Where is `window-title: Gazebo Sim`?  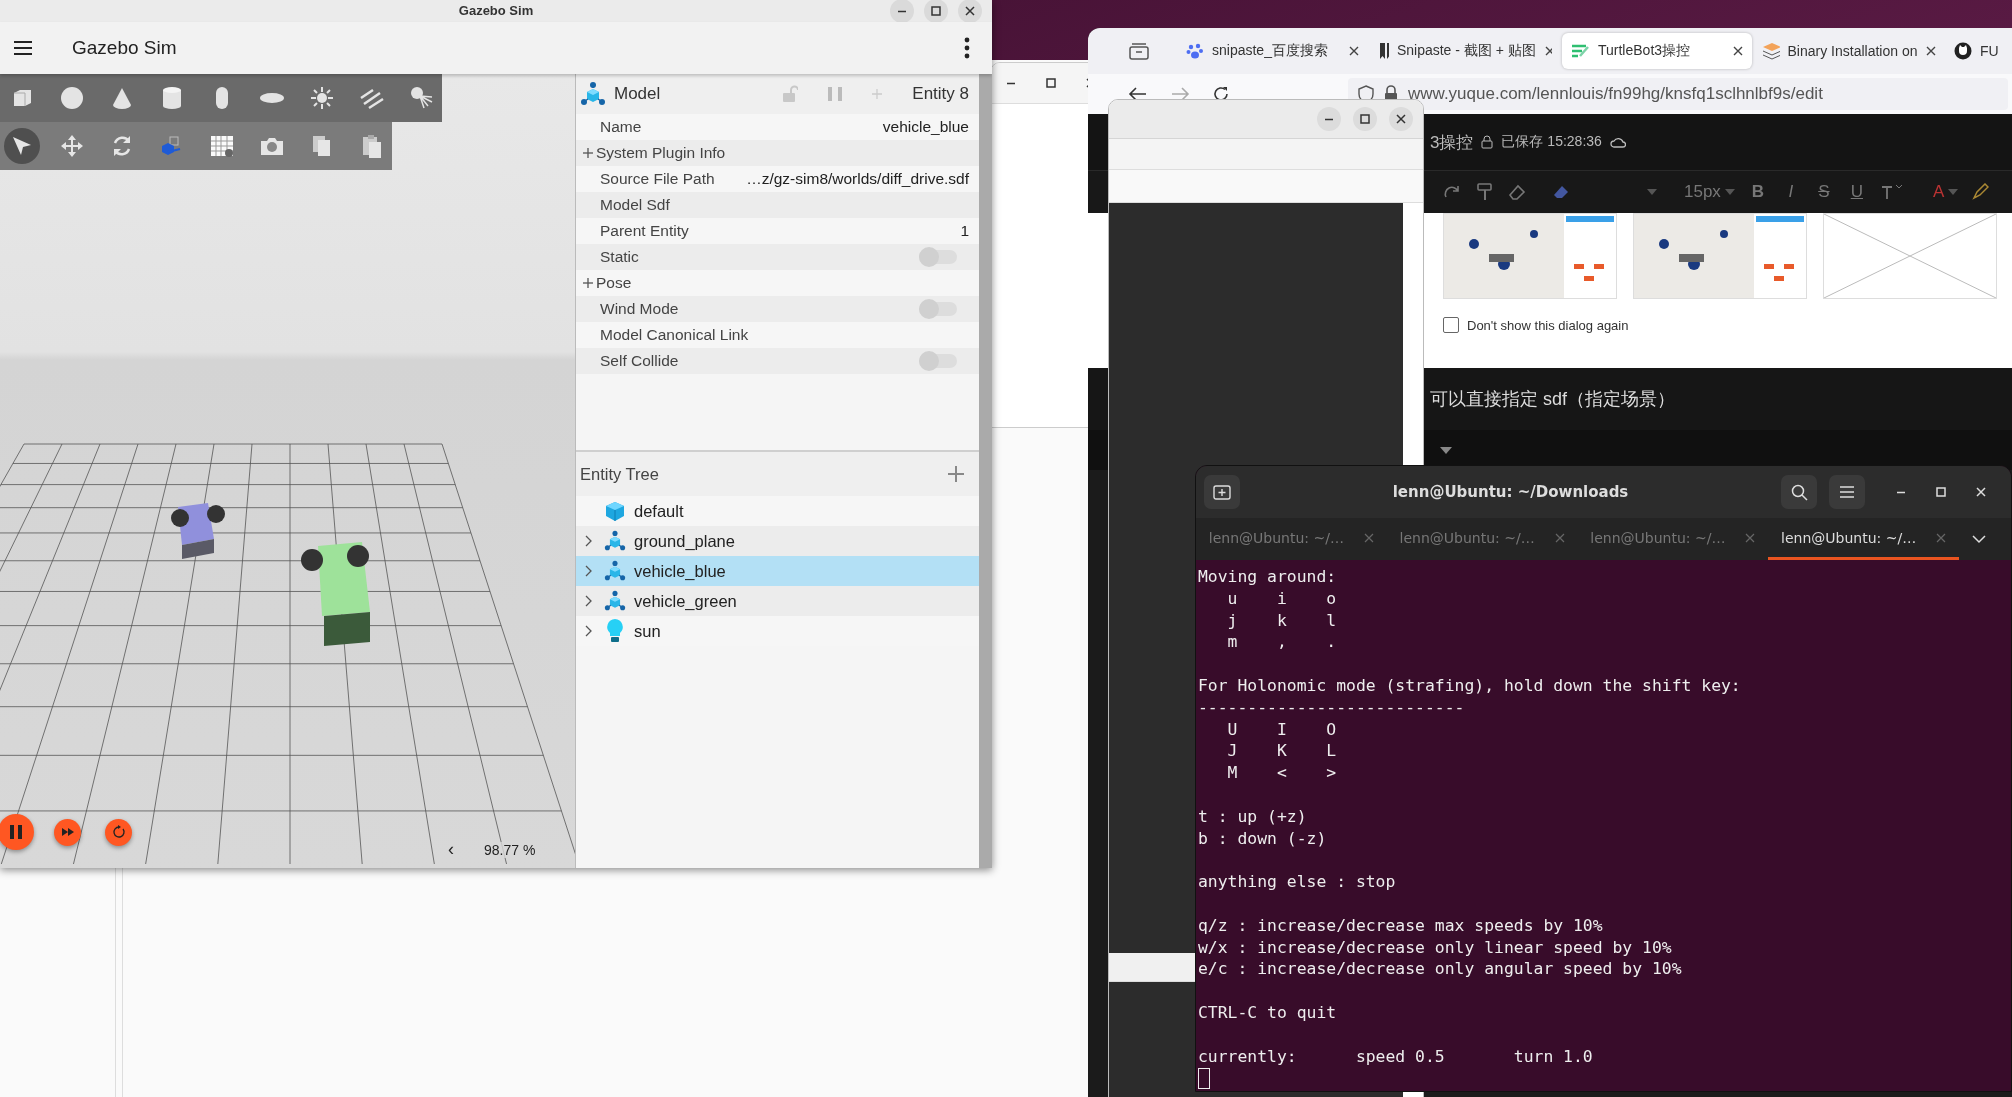 window-title: Gazebo Sim is located at coordinates (496, 10).